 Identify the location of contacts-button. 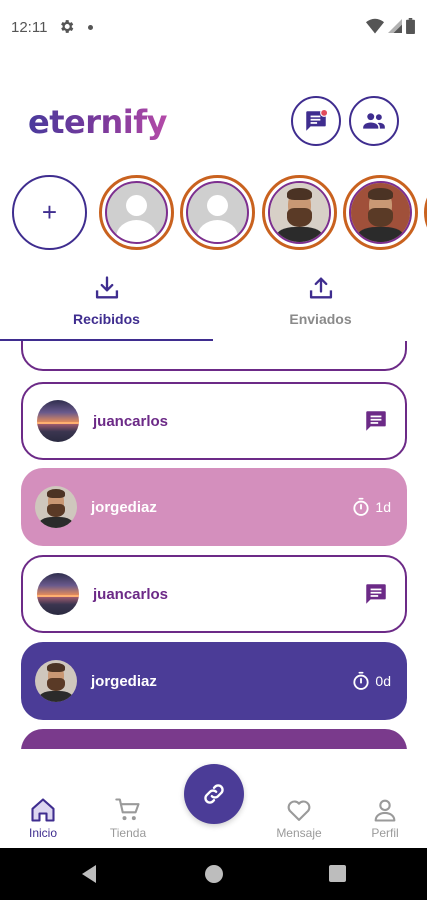
(374, 121).